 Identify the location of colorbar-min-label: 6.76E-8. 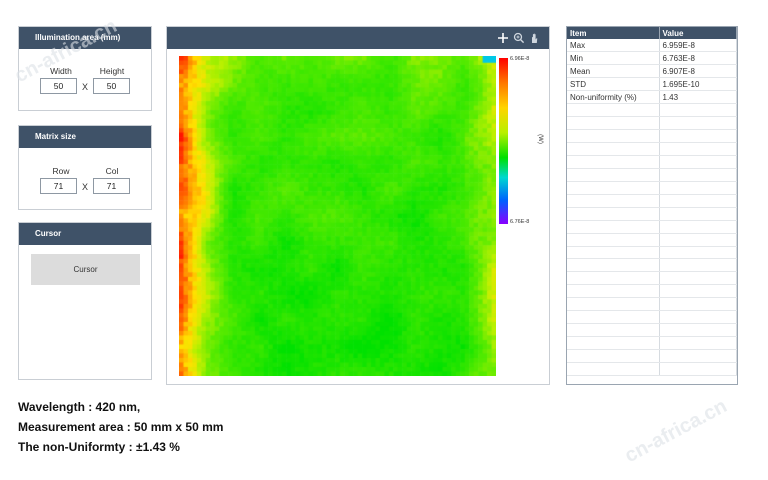
(520, 222).